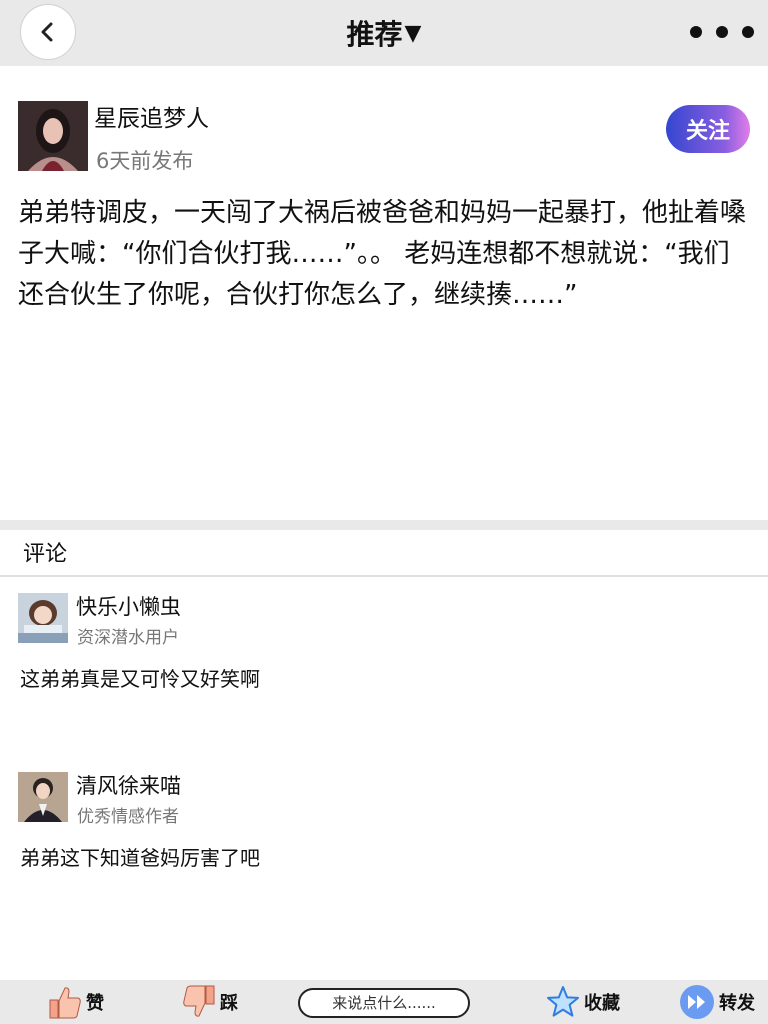  What do you see at coordinates (145, 161) in the screenshot?
I see `post-time: 6天前发布` at bounding box center [145, 161].